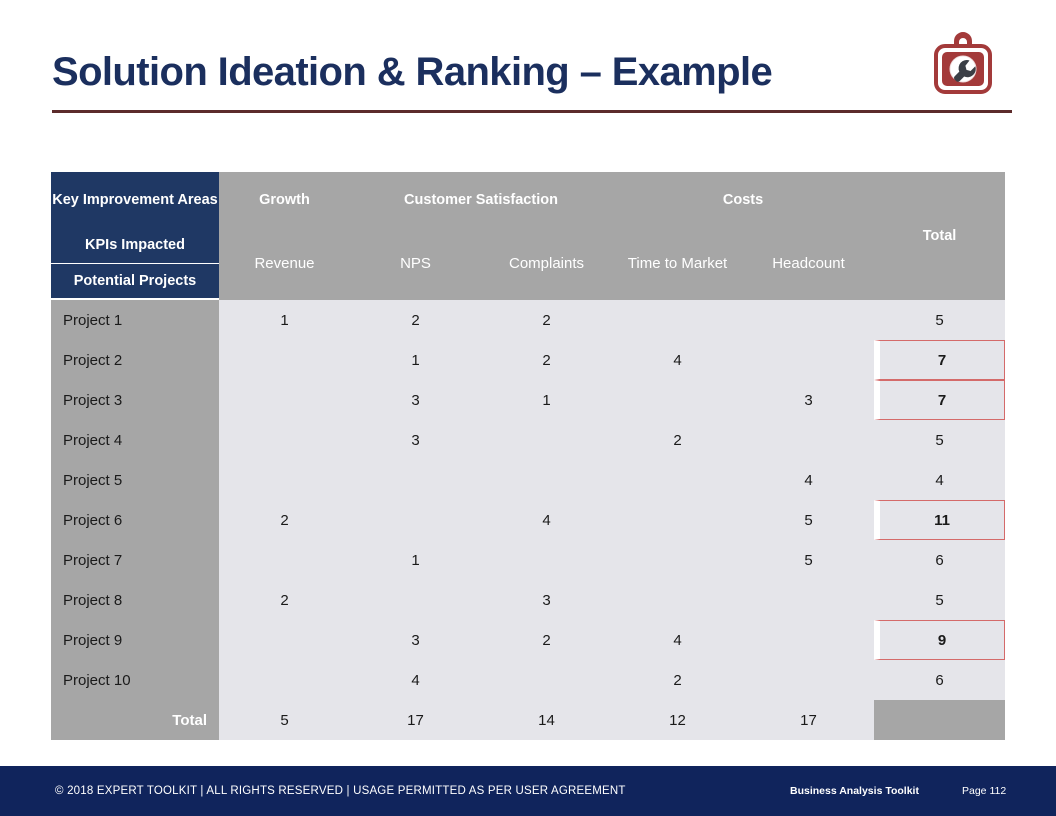 The width and height of the screenshot is (1056, 816). Describe the element at coordinates (940, 520) in the screenshot. I see `row-total-highlighted: 11` at that location.